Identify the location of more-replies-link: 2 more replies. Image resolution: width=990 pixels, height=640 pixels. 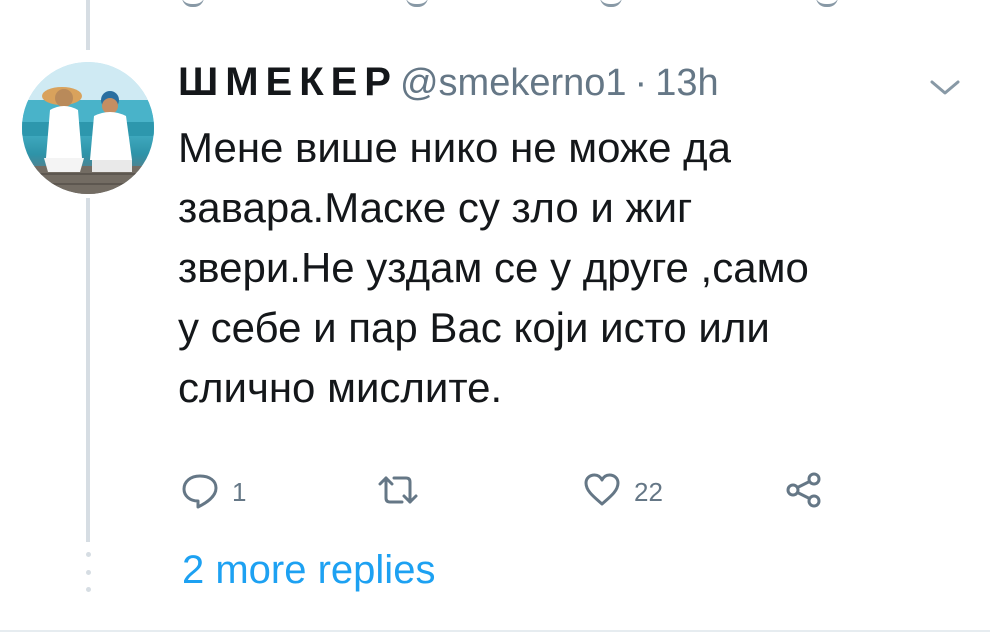
(308, 570).